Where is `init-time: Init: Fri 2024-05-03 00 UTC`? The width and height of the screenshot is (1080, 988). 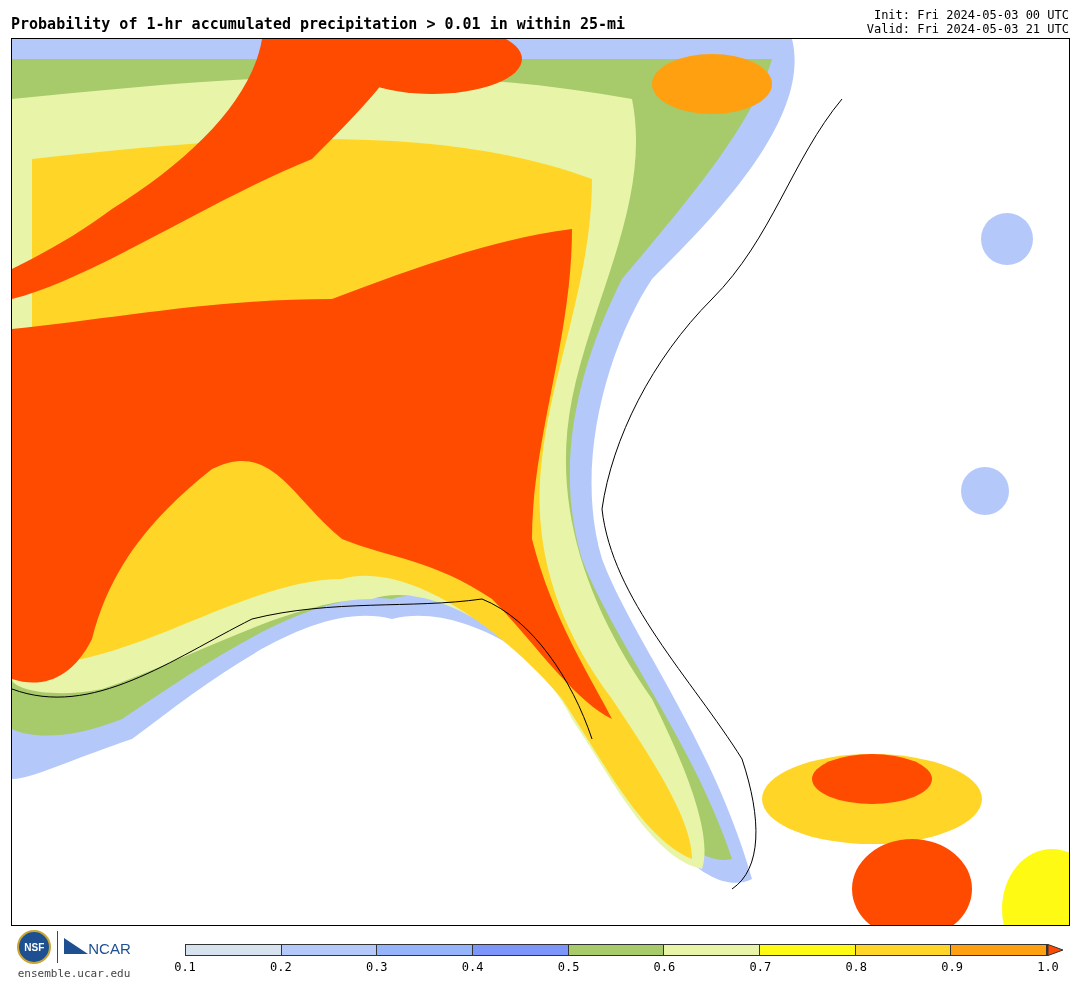 init-time: Init: Fri 2024-05-03 00 UTC is located at coordinates (971, 15).